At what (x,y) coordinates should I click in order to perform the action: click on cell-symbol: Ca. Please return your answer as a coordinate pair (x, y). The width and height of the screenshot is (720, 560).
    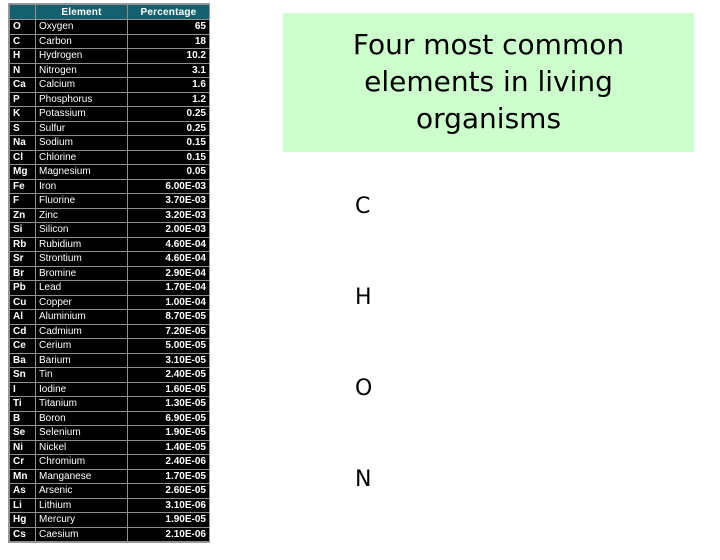
    Looking at the image, I should click on (22, 85).